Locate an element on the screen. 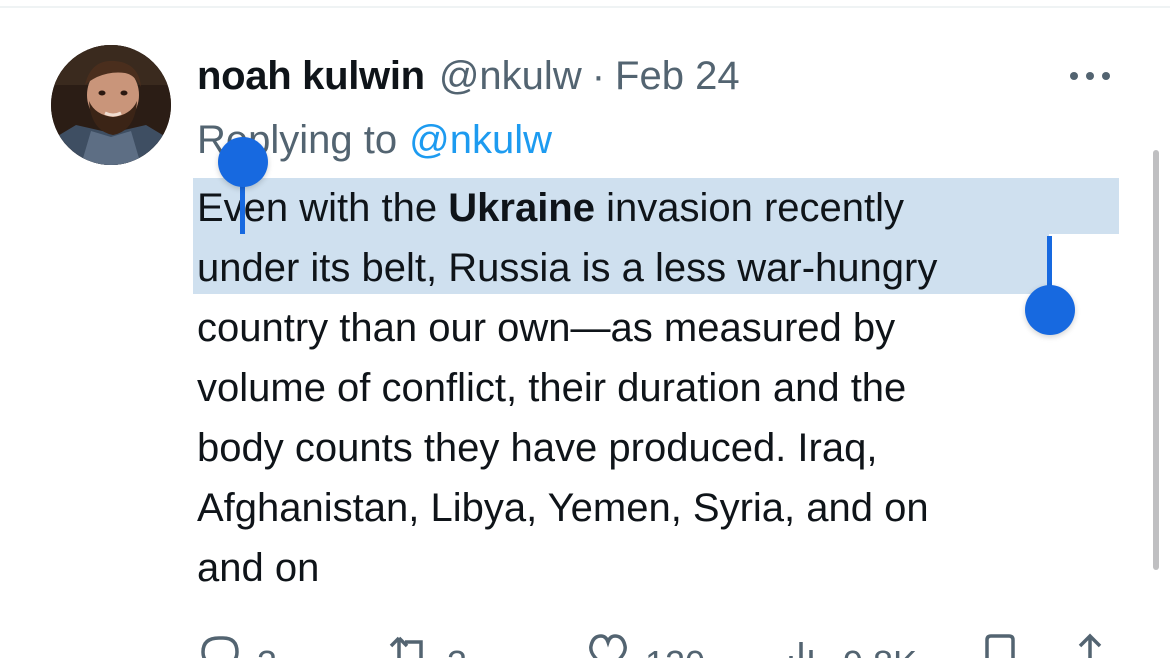 The width and height of the screenshot is (1170, 658). selection-start-handle is located at coordinates (243, 162).